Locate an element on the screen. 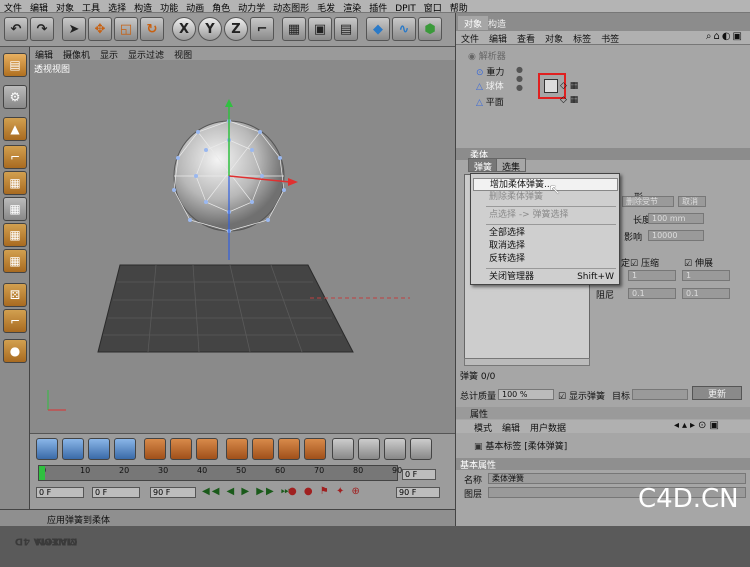  frame-start-field: 0 F is located at coordinates (60, 492).